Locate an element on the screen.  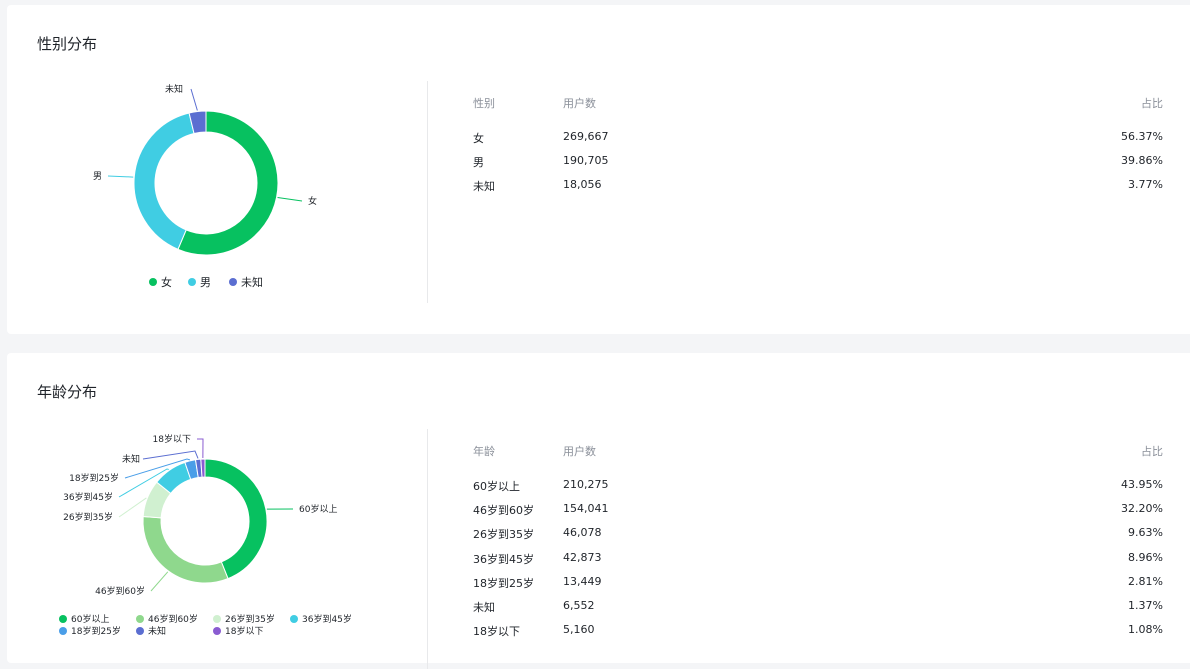
gender-table-row: 未知 18,056 3.77% is located at coordinates (818, 186).